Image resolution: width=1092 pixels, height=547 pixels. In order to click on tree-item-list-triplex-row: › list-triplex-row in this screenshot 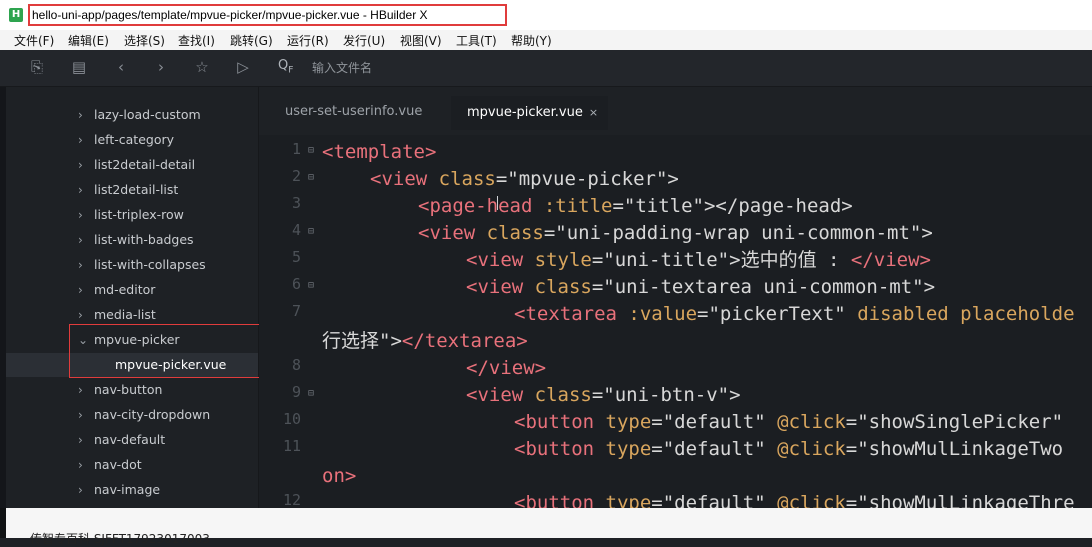, I will do `click(132, 215)`.